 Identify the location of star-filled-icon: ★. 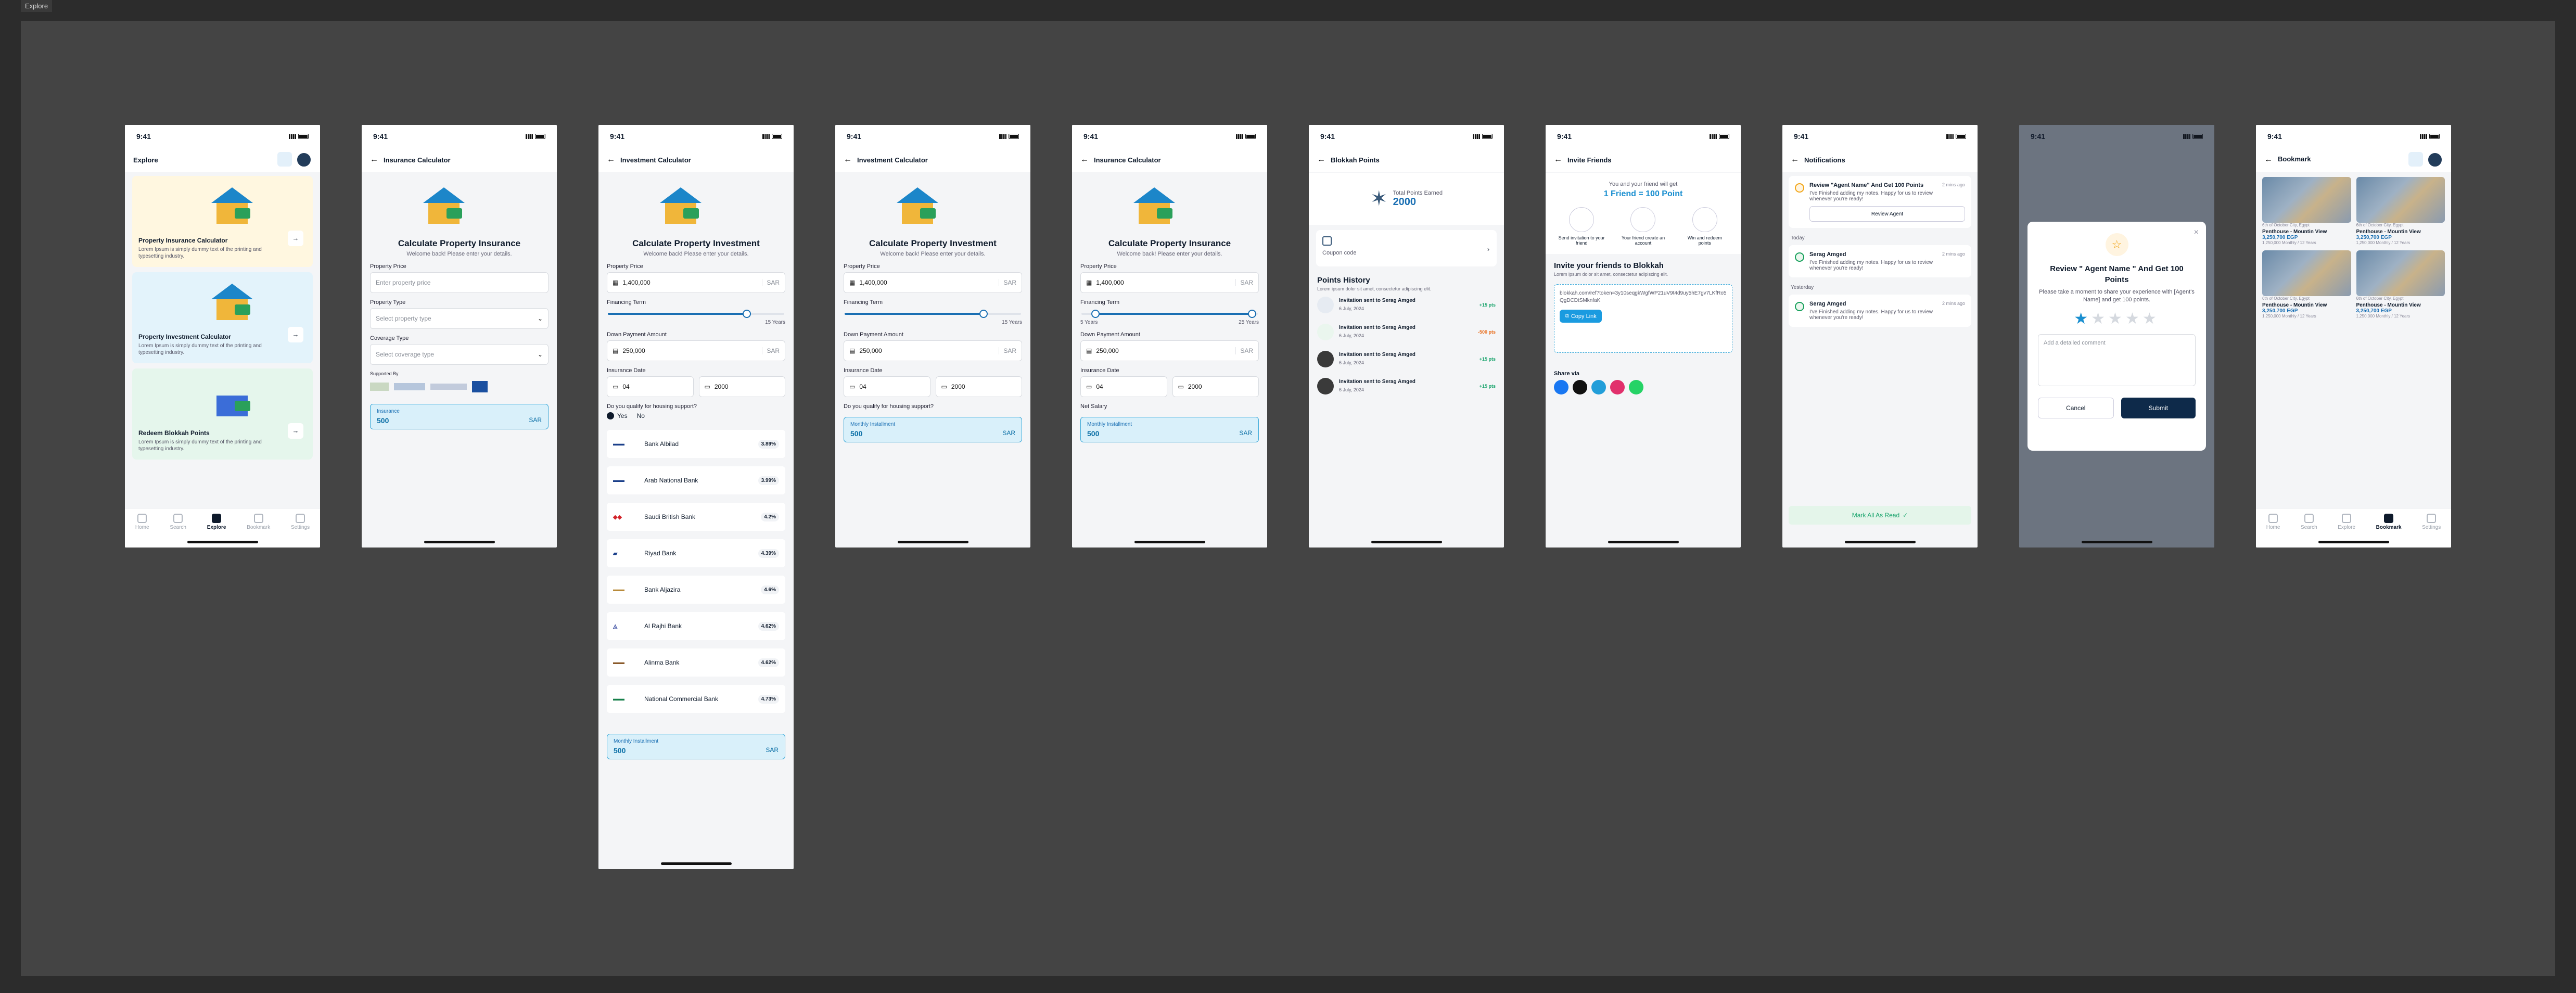
(2082, 318).